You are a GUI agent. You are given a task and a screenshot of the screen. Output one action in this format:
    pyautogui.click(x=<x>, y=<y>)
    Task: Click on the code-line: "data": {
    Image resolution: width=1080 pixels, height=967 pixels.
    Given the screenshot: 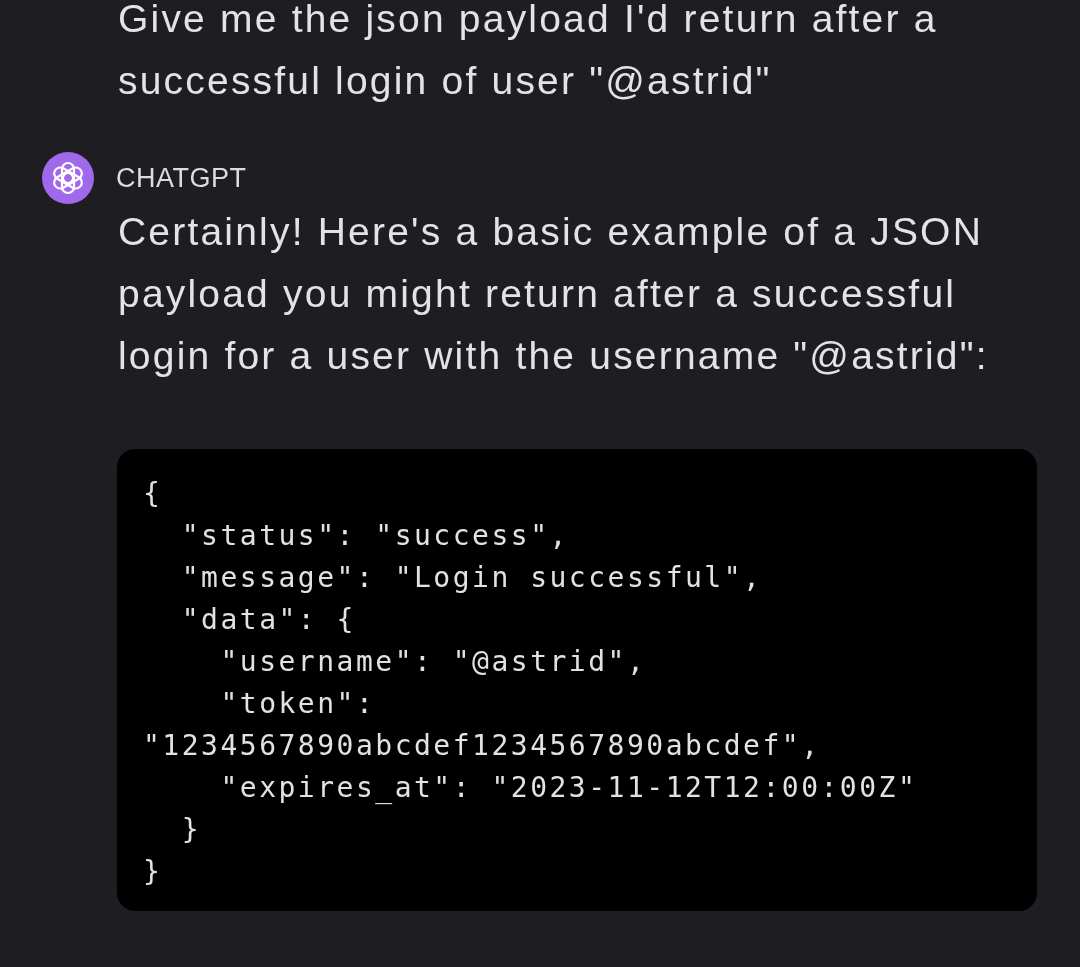 What is the action you would take?
    pyautogui.click(x=268, y=620)
    